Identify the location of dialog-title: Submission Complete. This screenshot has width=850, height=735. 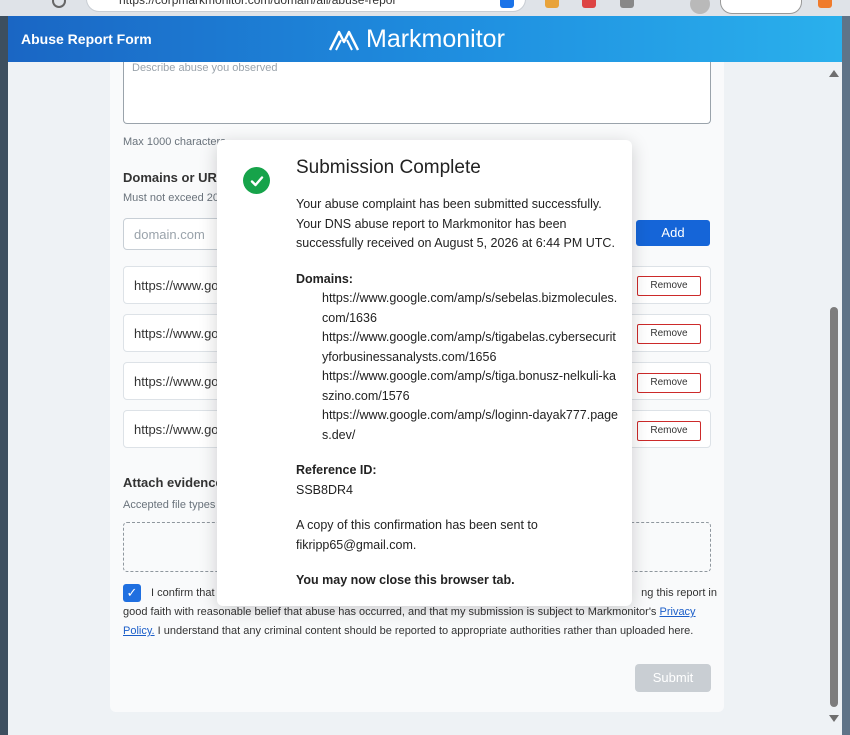
(388, 167).